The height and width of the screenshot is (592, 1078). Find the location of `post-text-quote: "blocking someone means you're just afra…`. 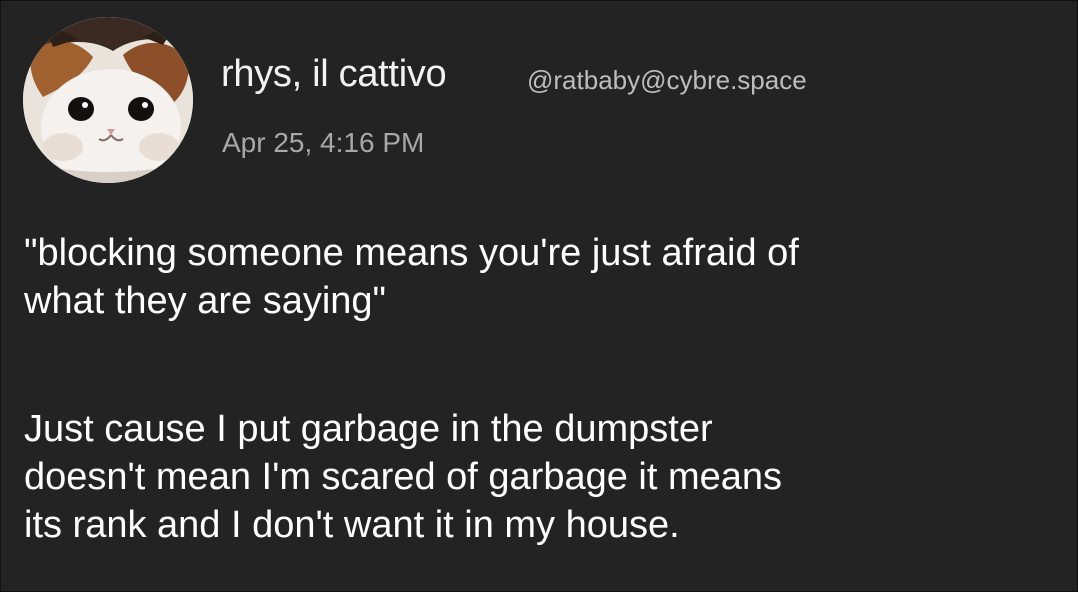

post-text-quote: "blocking someone means you're just afra… is located at coordinates (411, 277).